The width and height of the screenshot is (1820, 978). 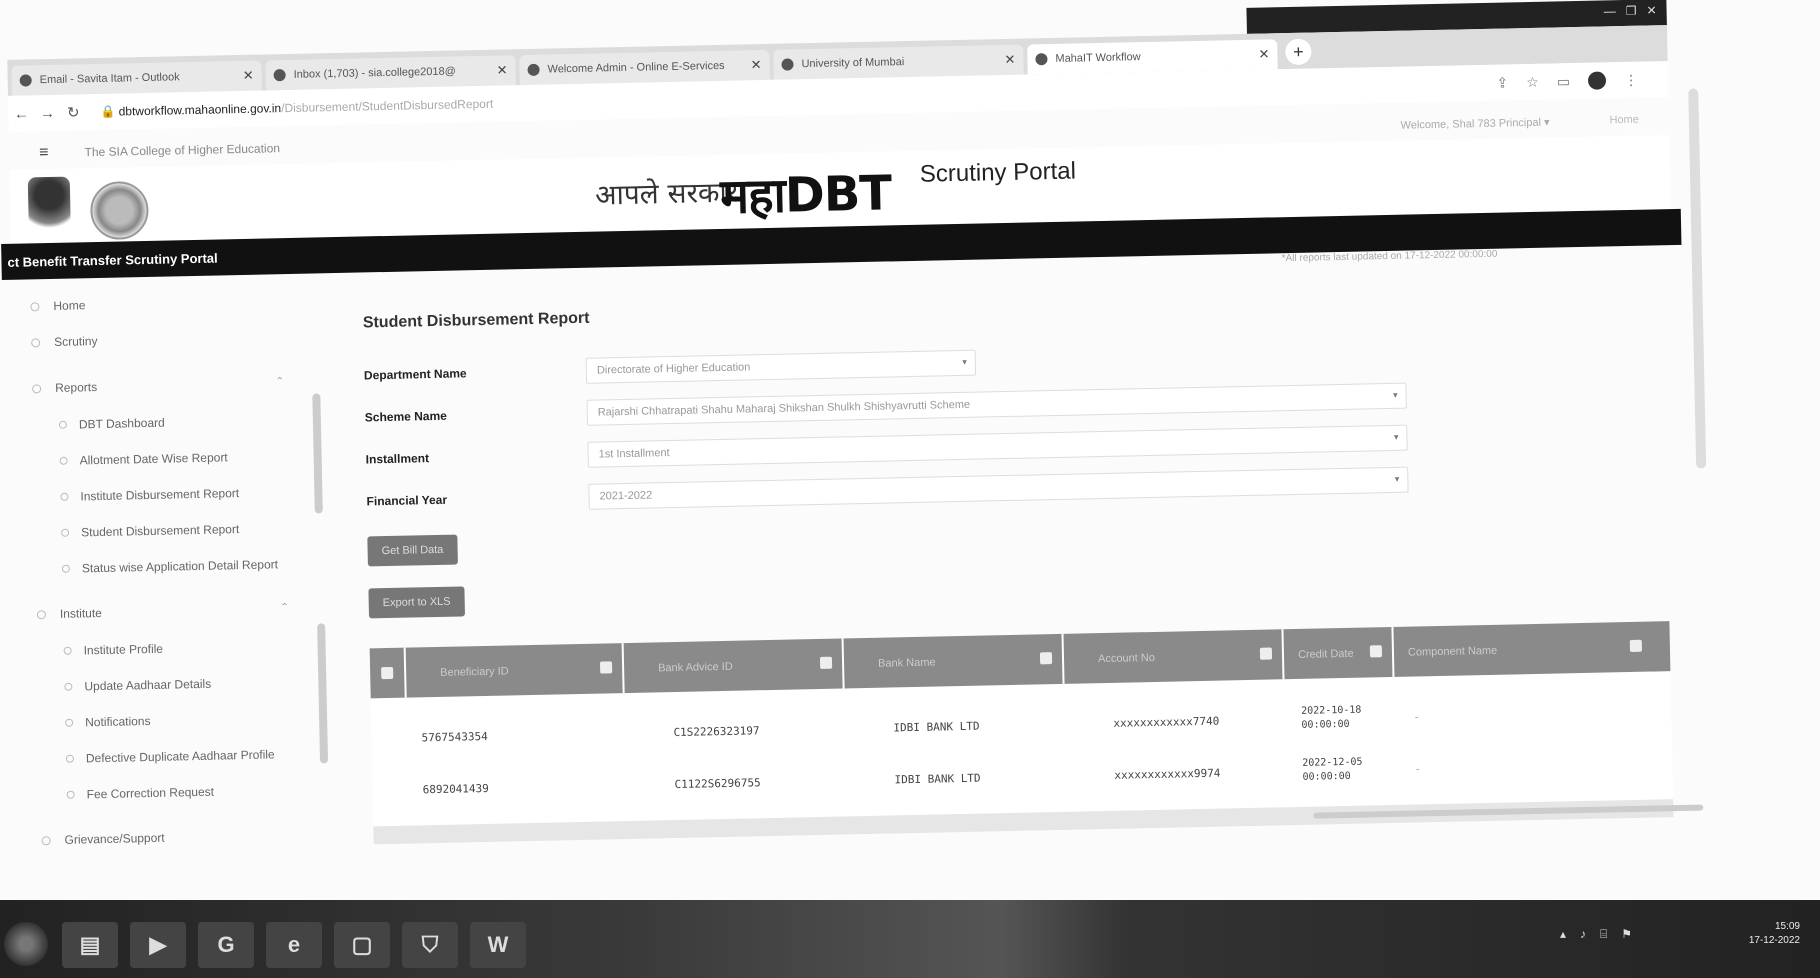 I want to click on sidebar-item-institute-profile: Institute Profile, so click(x=151, y=649).